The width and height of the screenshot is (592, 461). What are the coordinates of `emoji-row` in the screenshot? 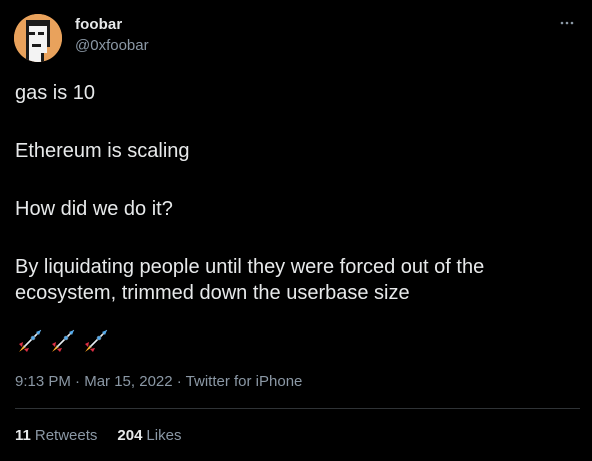 It's located at (62, 343).